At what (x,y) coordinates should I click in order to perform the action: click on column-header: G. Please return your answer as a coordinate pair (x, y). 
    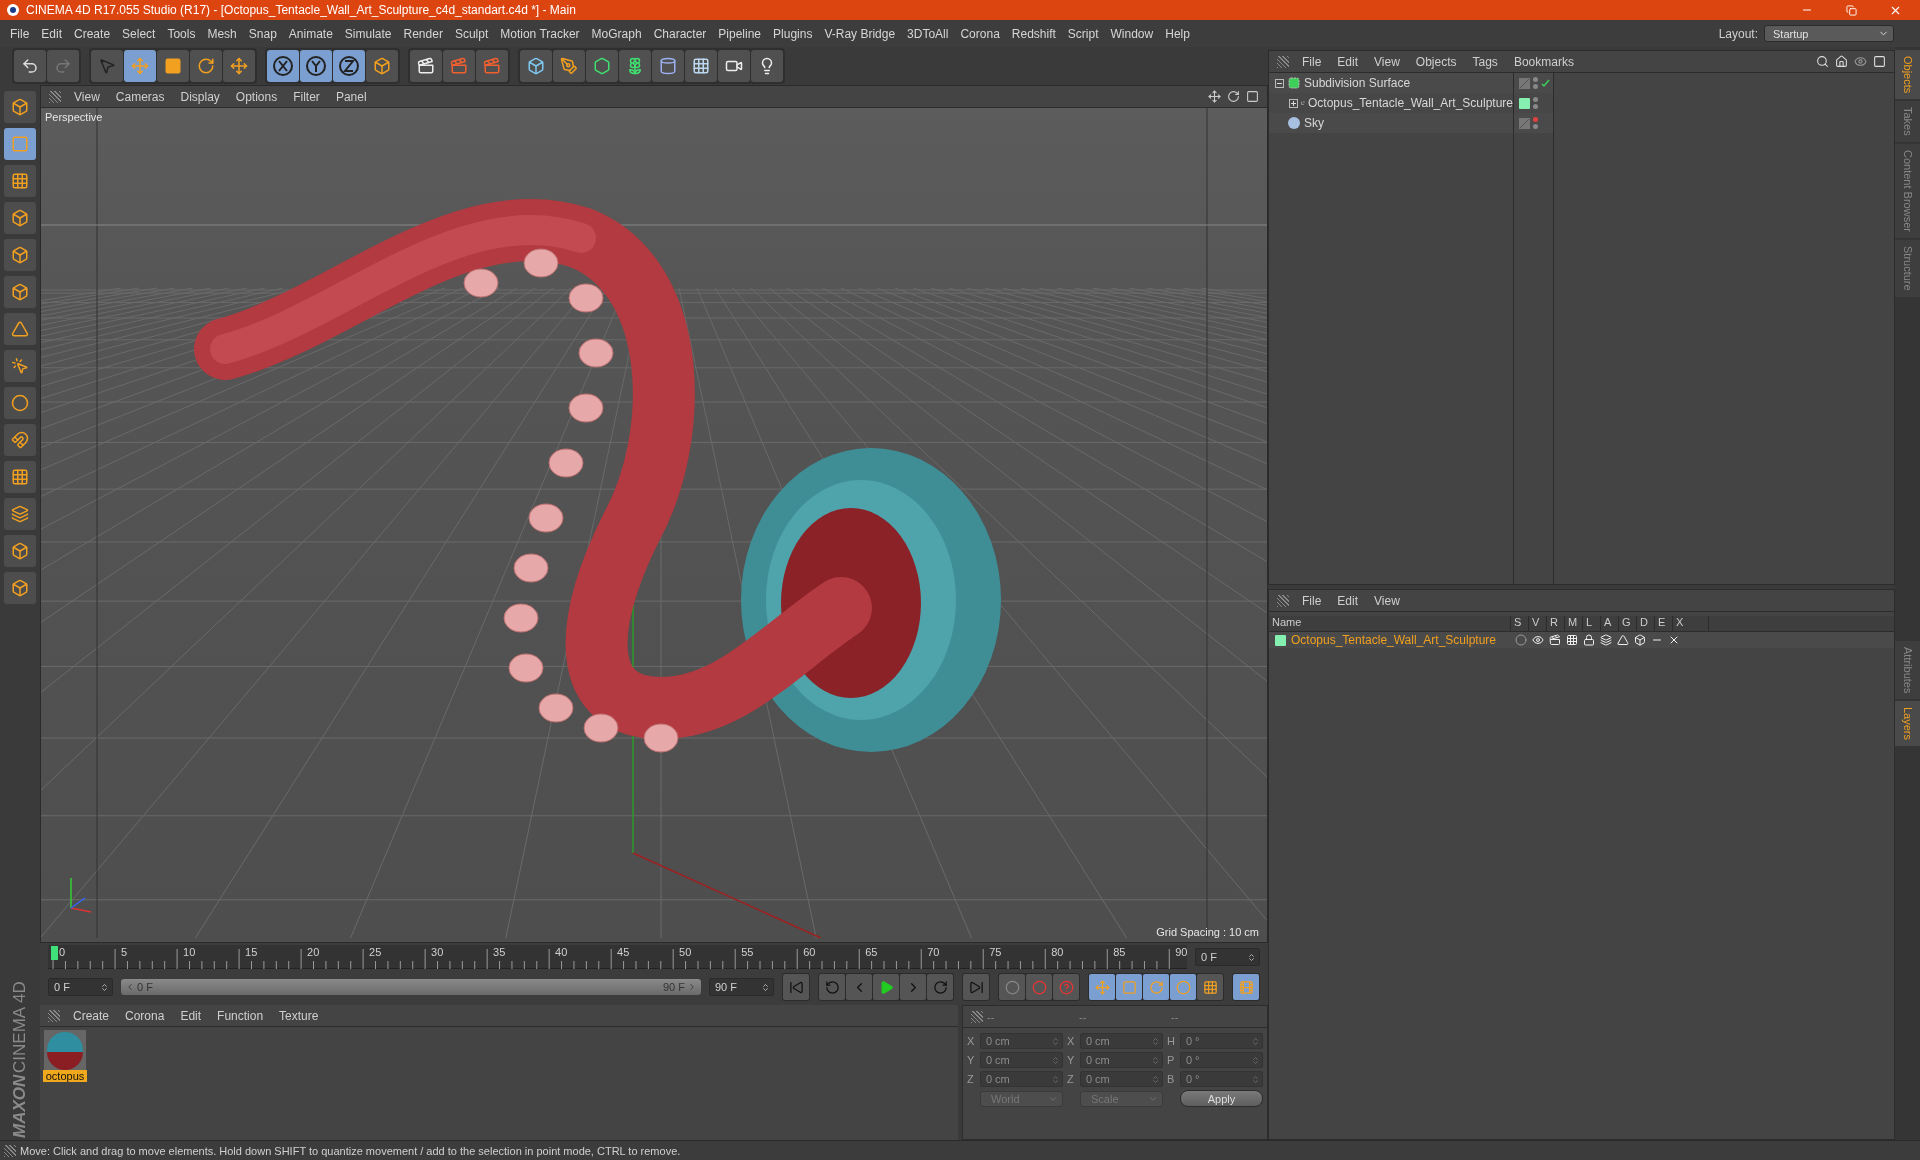
    Looking at the image, I should click on (1628, 623).